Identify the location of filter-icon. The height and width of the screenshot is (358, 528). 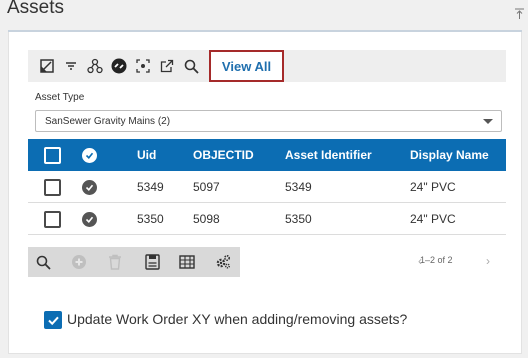
(71, 66).